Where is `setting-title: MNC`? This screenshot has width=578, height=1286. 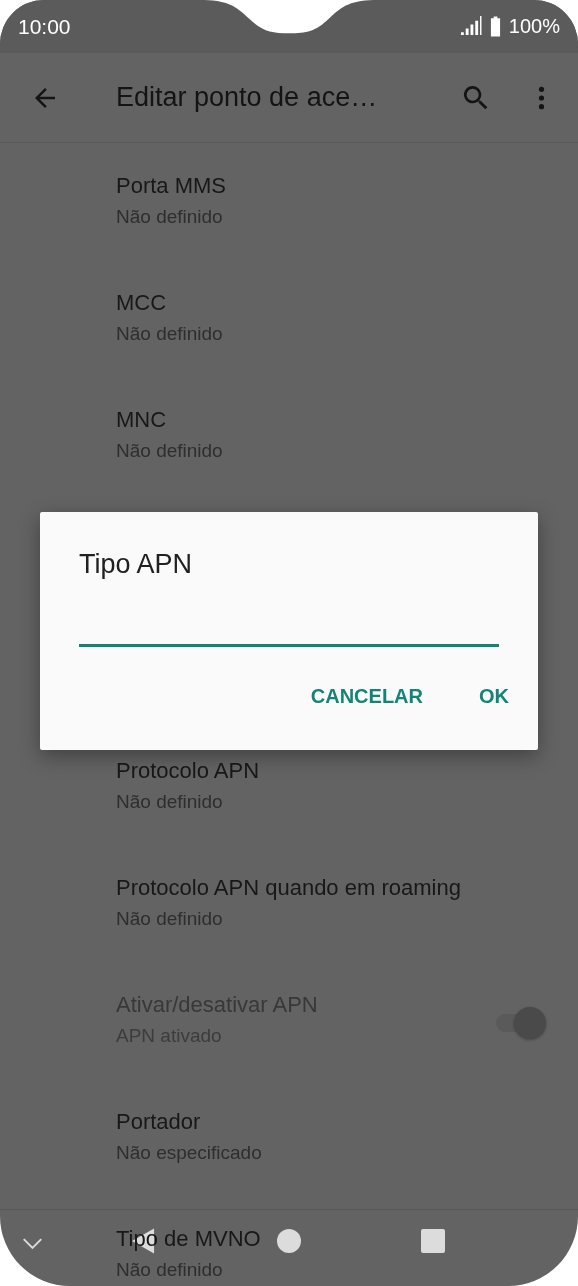
setting-title: MNC is located at coordinates (169, 420).